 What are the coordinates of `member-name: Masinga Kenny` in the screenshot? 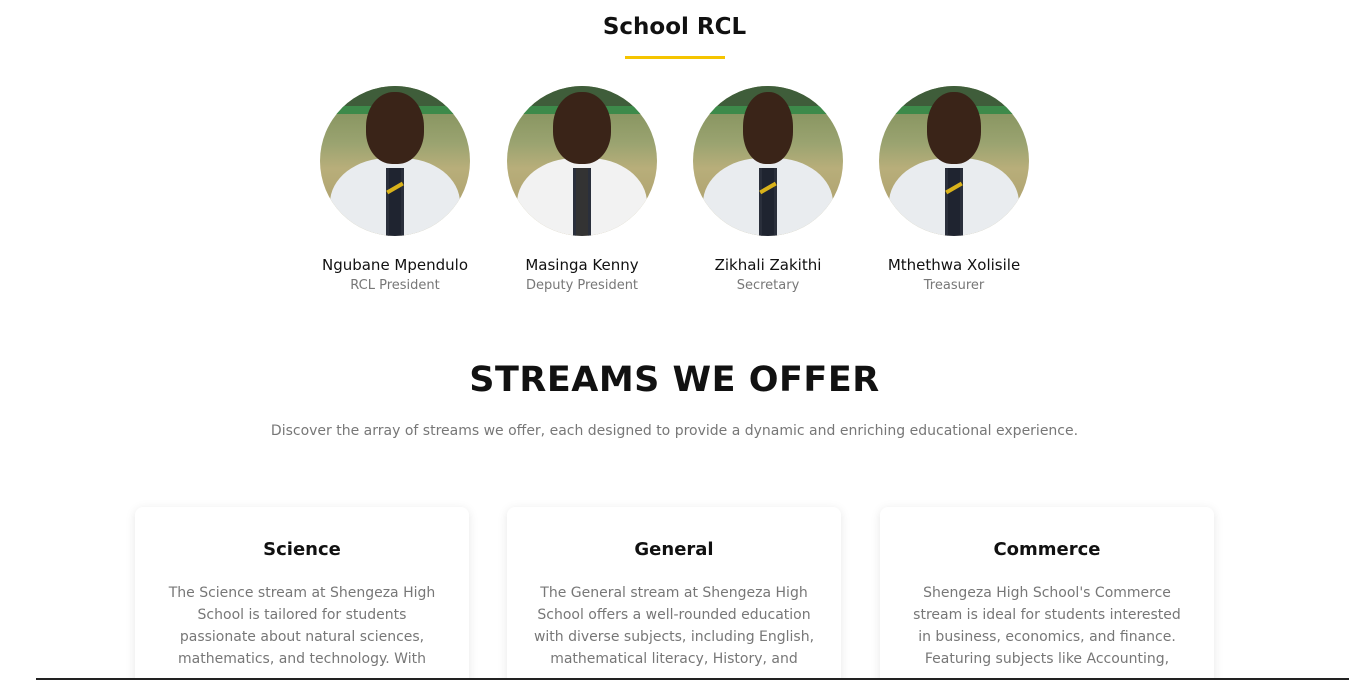 It's located at (582, 265).